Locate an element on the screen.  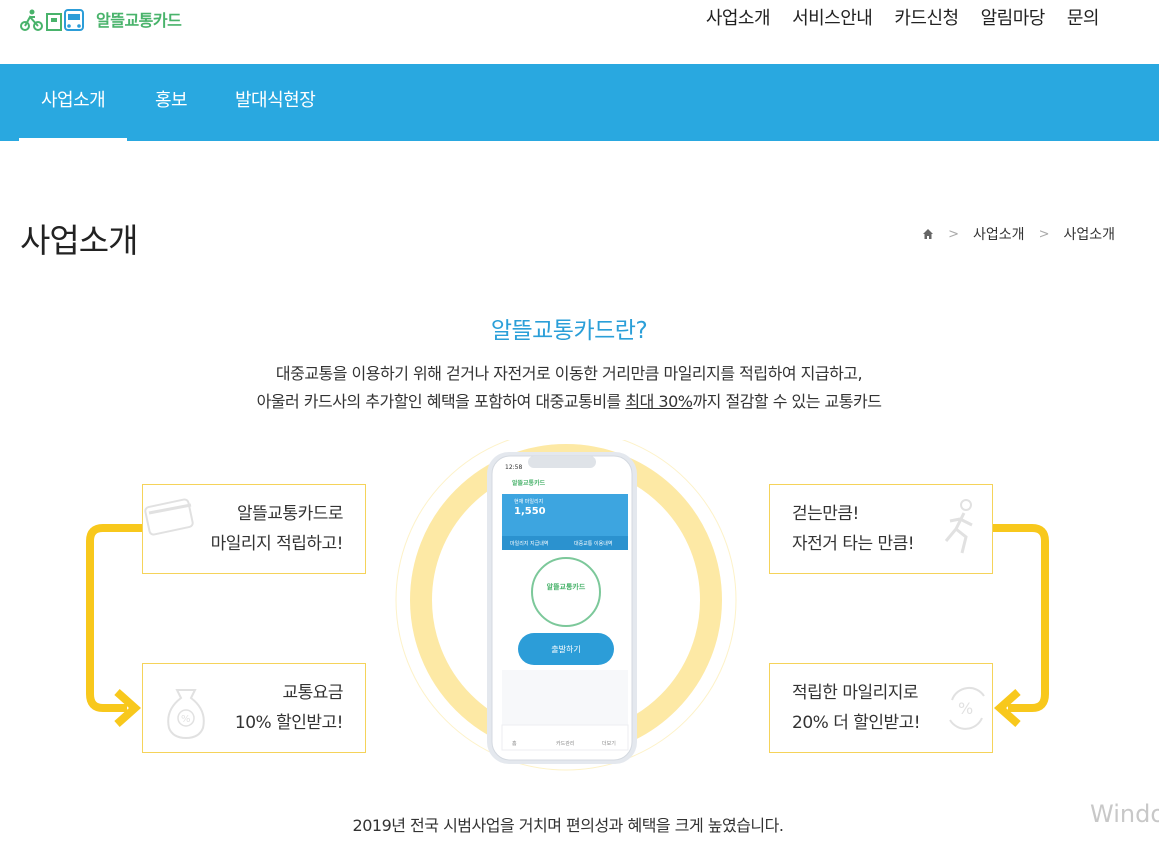
phone-nav-card: 카드관리 is located at coordinates (565, 743).